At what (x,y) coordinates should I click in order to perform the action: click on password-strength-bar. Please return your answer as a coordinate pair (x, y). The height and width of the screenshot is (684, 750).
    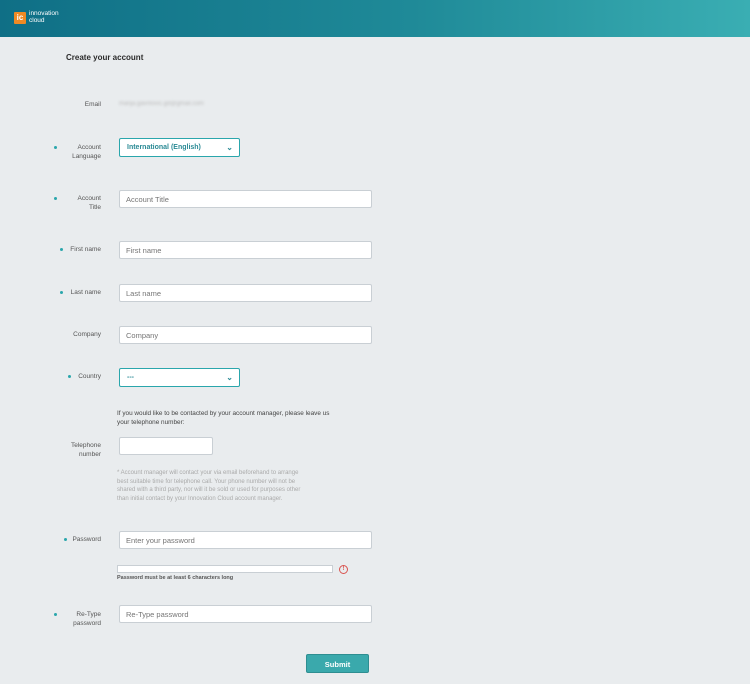
    Looking at the image, I should click on (225, 569).